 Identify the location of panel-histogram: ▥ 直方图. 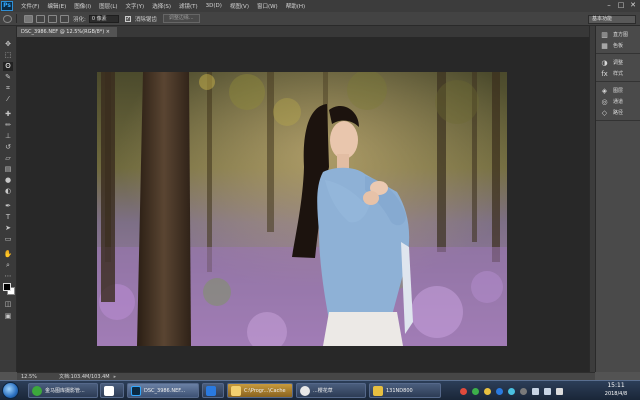
(618, 34).